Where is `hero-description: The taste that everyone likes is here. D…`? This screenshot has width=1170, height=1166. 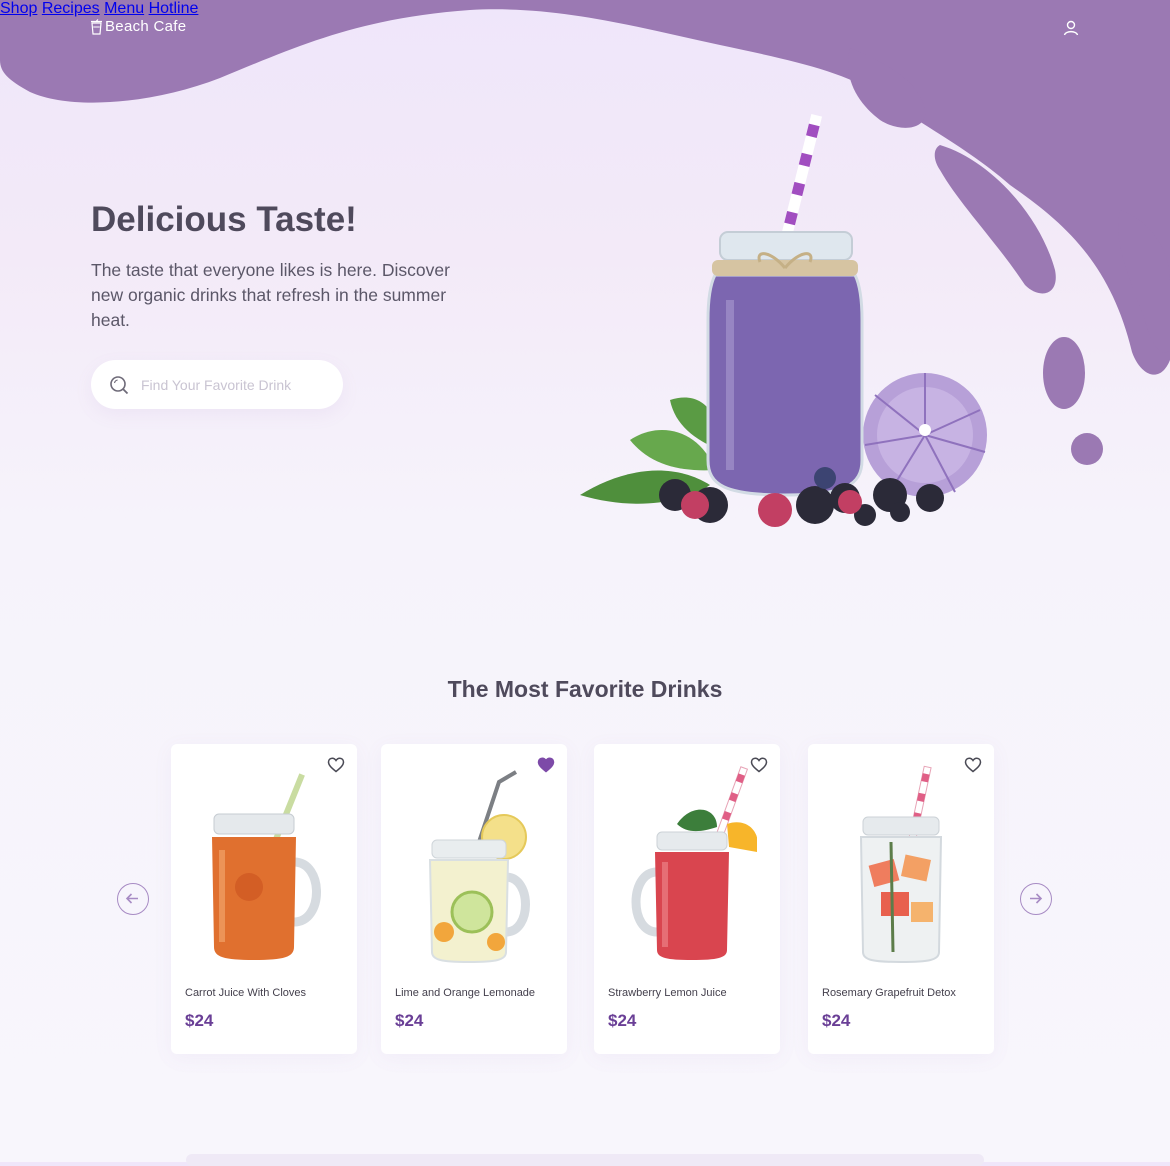
hero-description: The taste that everyone likes is here. D… is located at coordinates (270, 295).